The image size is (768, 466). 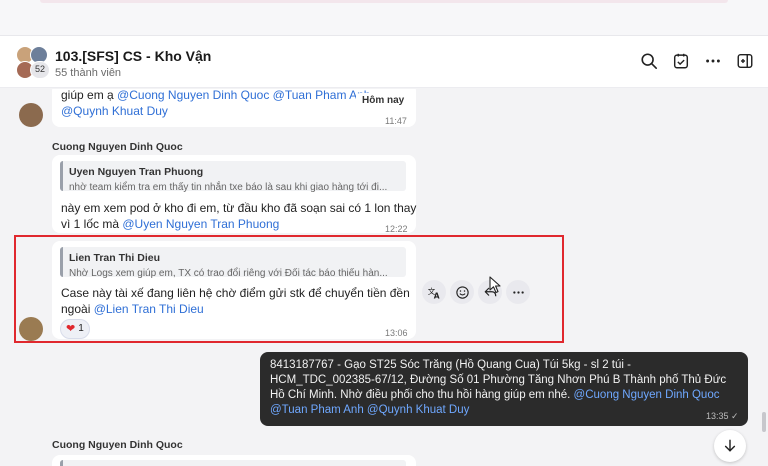 What do you see at coordinates (649, 61) in the screenshot?
I see `search-icon` at bounding box center [649, 61].